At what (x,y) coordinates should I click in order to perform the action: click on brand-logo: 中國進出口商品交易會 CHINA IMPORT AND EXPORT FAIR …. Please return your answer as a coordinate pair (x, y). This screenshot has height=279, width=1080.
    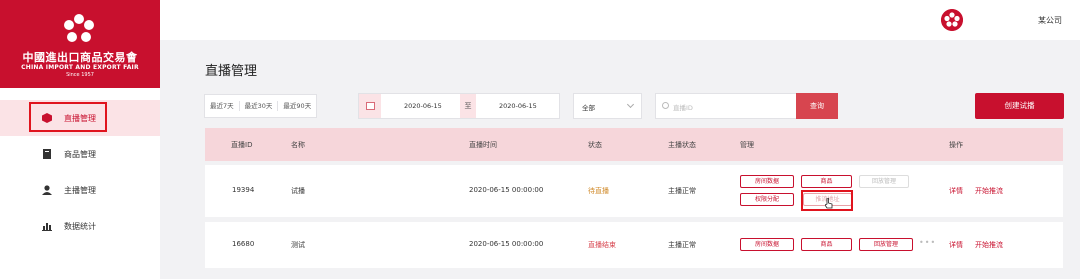
    Looking at the image, I should click on (80, 44).